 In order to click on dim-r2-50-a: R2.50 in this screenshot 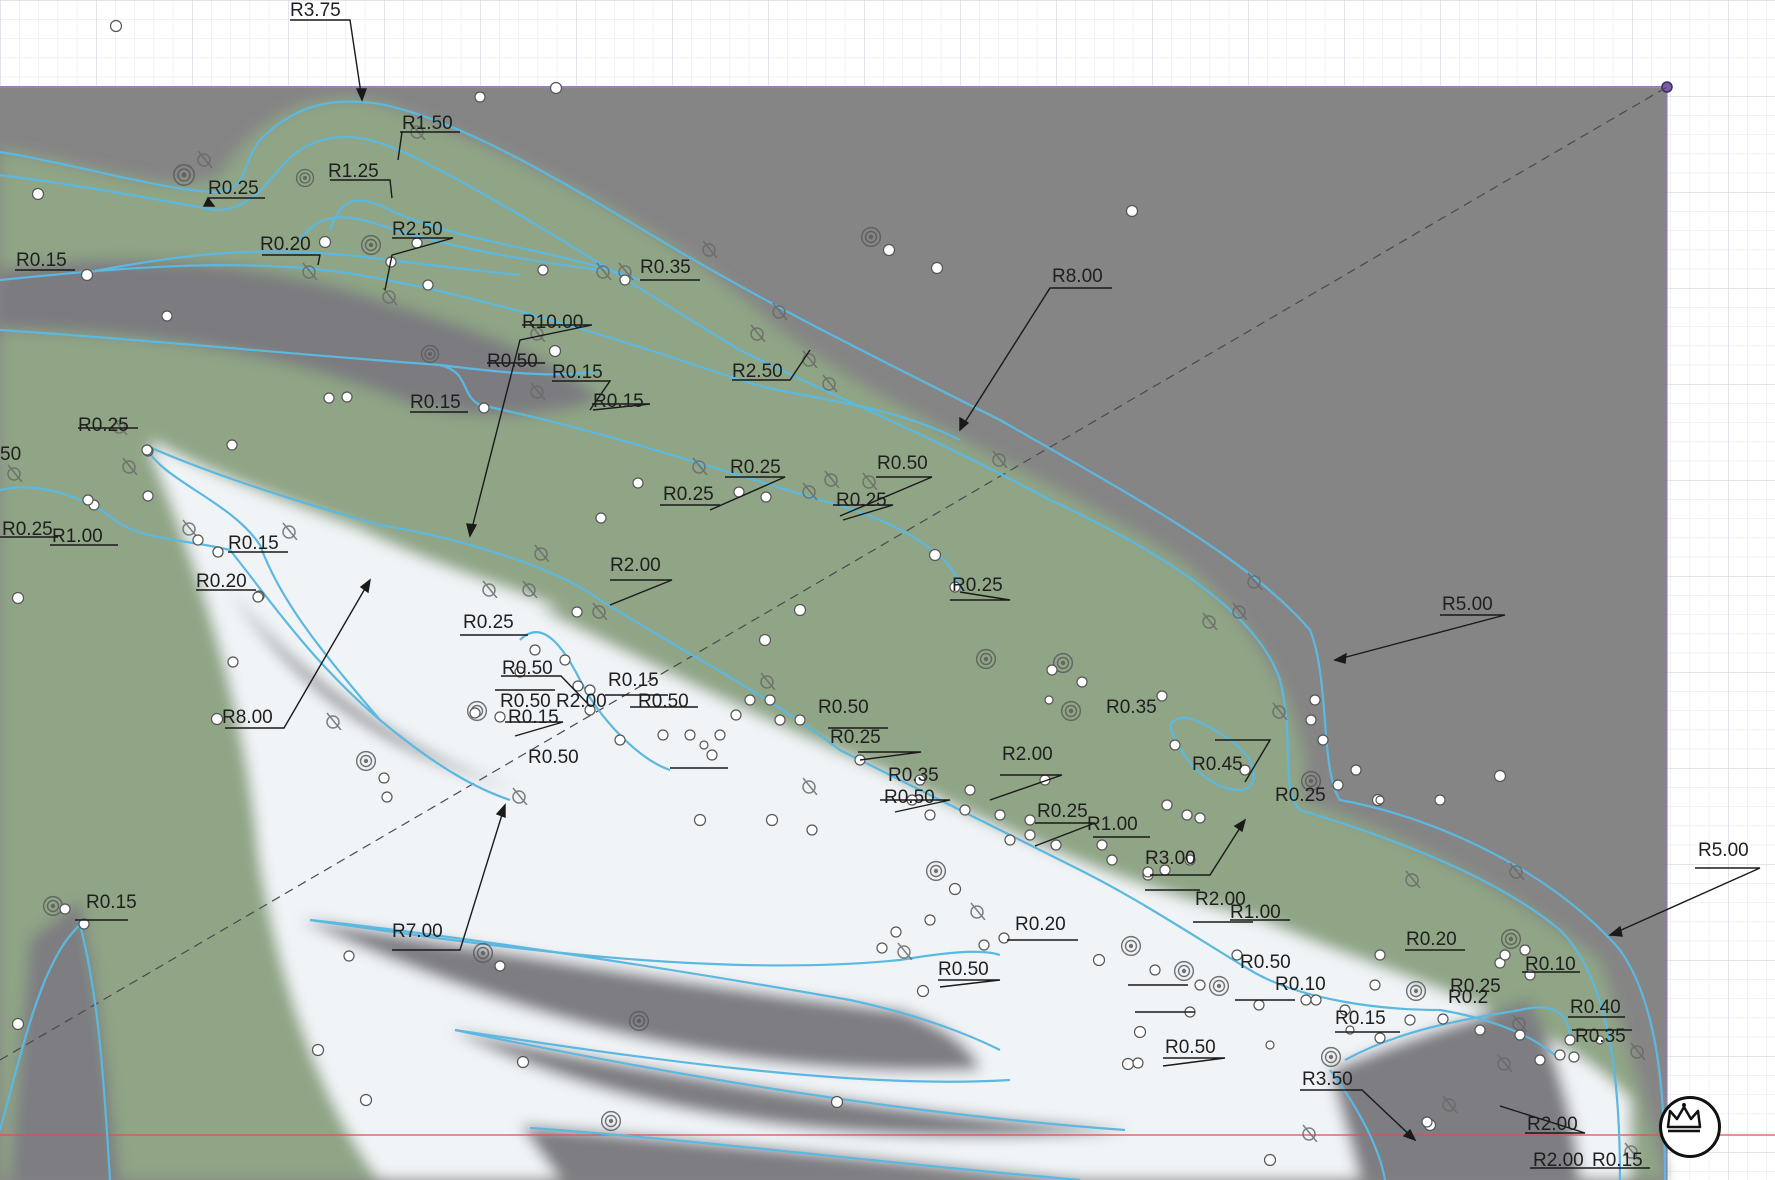, I will do `click(417, 229)`.